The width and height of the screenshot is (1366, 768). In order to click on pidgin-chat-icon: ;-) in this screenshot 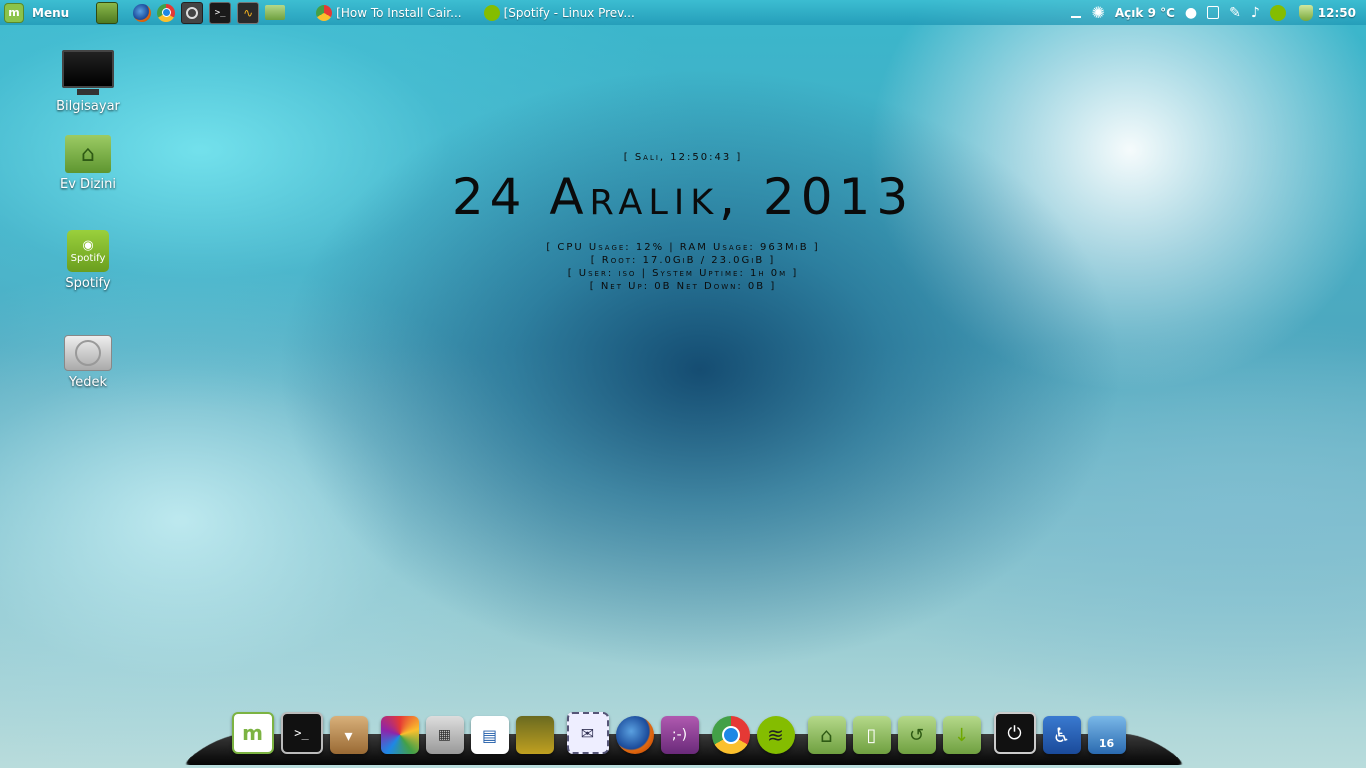, I will do `click(679, 735)`.